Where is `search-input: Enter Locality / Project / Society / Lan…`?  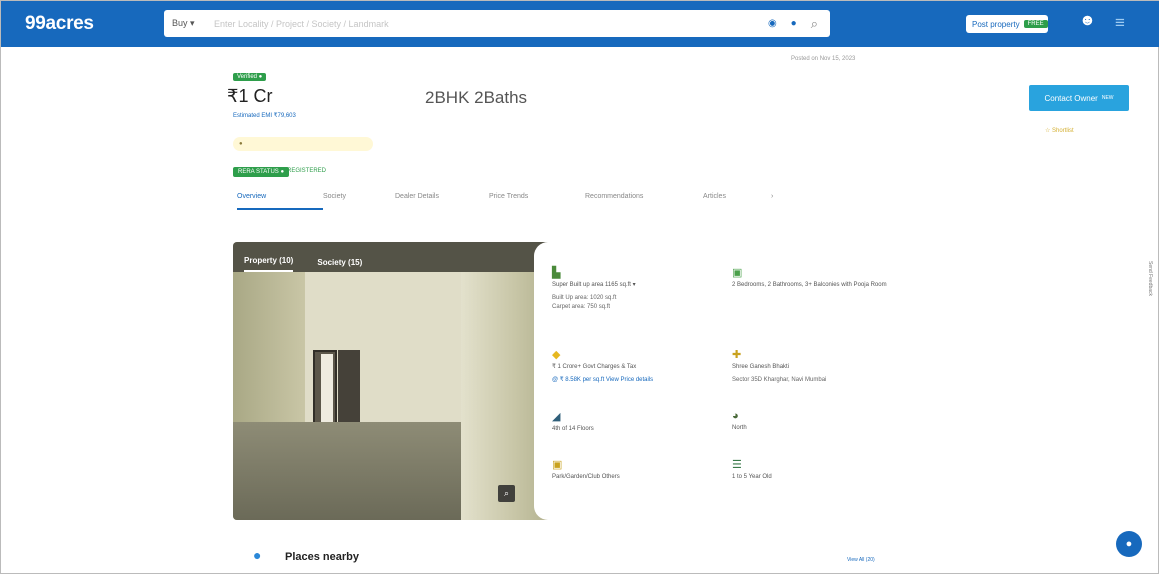
search-input: Enter Locality / Project / Society / Lan… is located at coordinates (491, 24).